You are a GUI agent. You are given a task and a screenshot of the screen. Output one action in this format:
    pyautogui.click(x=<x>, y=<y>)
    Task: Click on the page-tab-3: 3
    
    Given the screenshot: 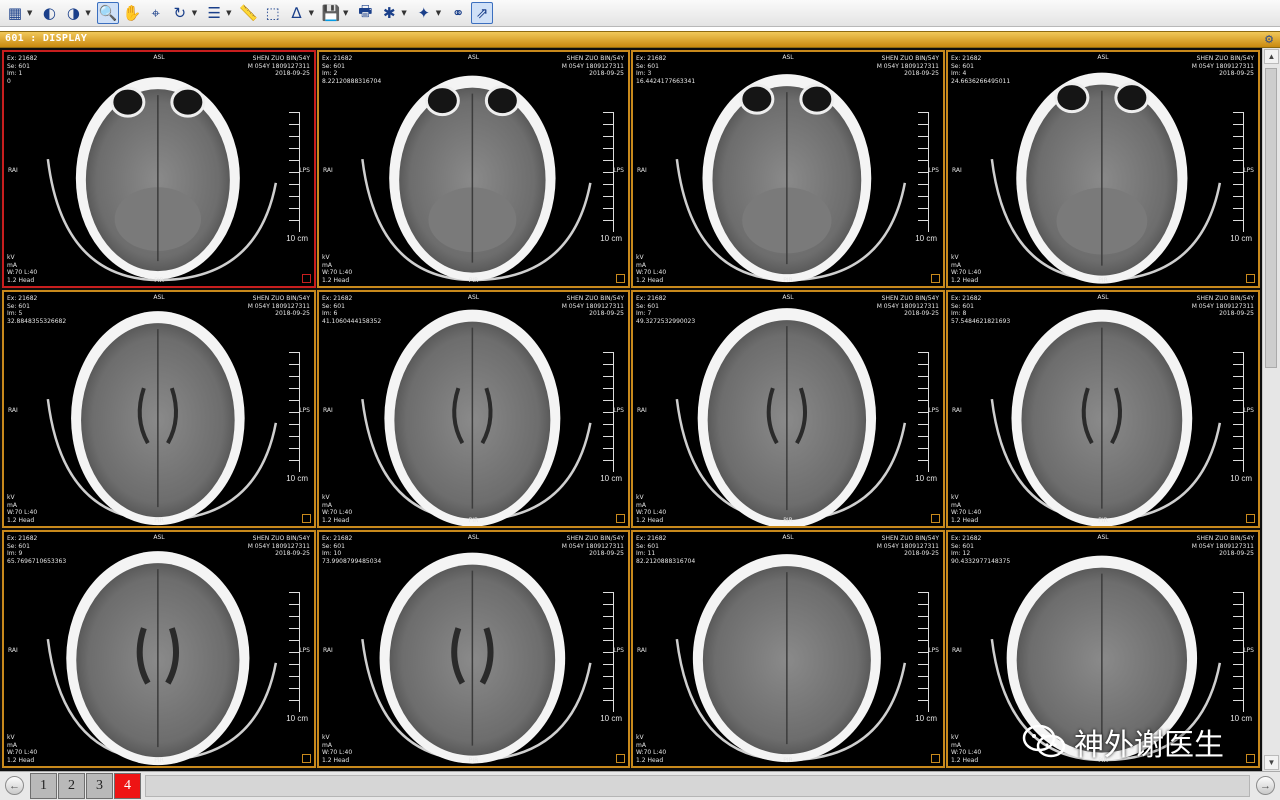 What is the action you would take?
    pyautogui.click(x=99, y=786)
    